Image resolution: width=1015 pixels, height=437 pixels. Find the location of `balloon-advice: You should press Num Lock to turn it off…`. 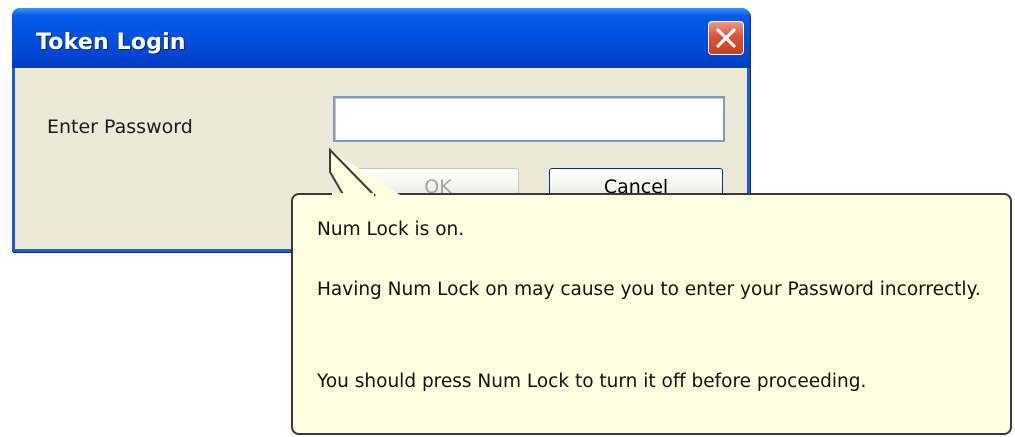

balloon-advice: You should press Num Lock to turn it off… is located at coordinates (592, 381).